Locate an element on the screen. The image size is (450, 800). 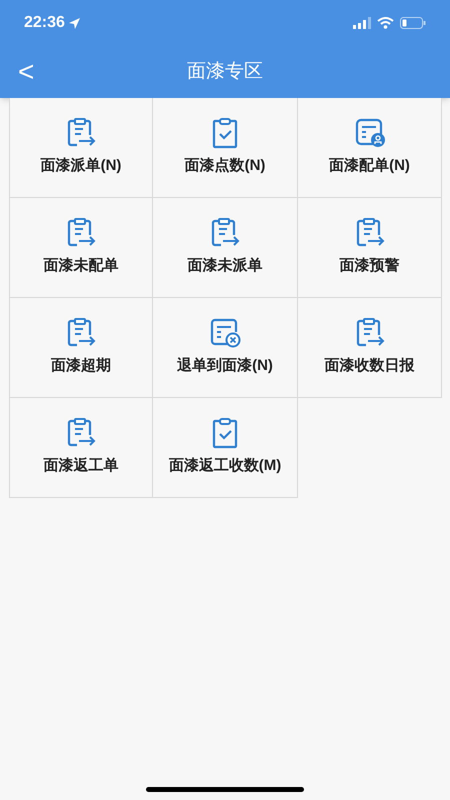
menu-tile: 面漆超期 is located at coordinates (81, 348).